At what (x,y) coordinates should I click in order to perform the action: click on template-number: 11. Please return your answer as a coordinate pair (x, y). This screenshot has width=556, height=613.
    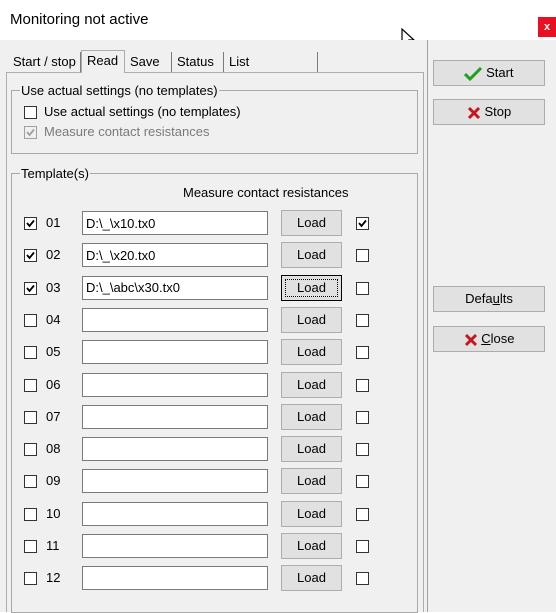
    Looking at the image, I should click on (53, 545).